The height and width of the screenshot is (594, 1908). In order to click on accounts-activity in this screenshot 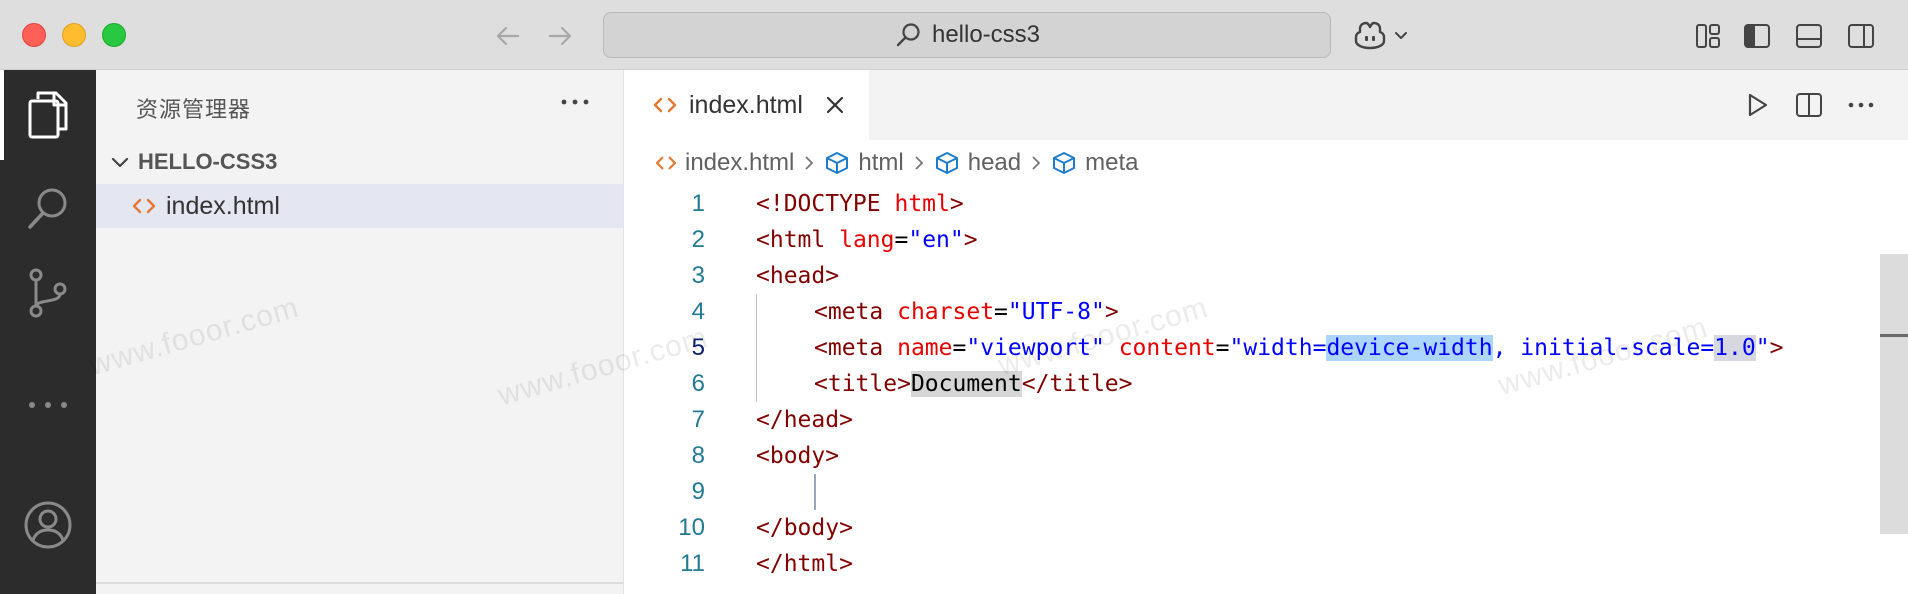, I will do `click(48, 525)`.